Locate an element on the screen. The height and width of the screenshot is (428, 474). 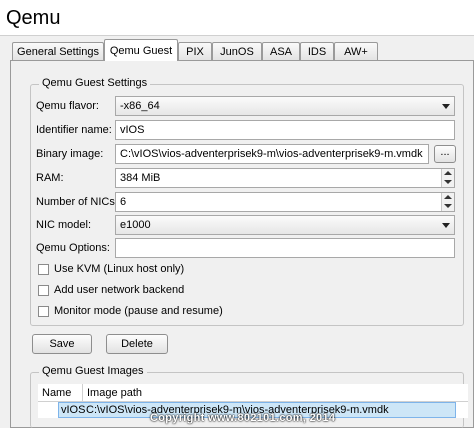
tab-pix: PIX is located at coordinates (195, 51).